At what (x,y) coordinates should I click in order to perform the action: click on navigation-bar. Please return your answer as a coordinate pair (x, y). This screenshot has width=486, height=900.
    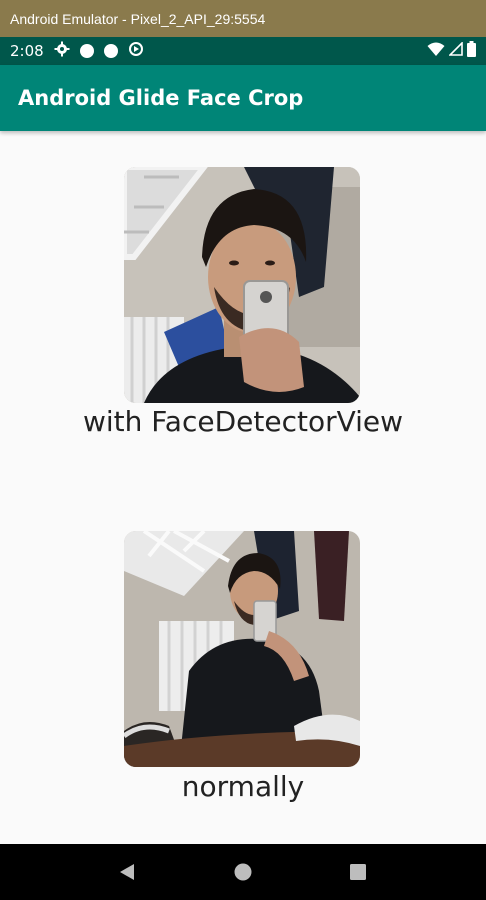
    Looking at the image, I should click on (243, 872).